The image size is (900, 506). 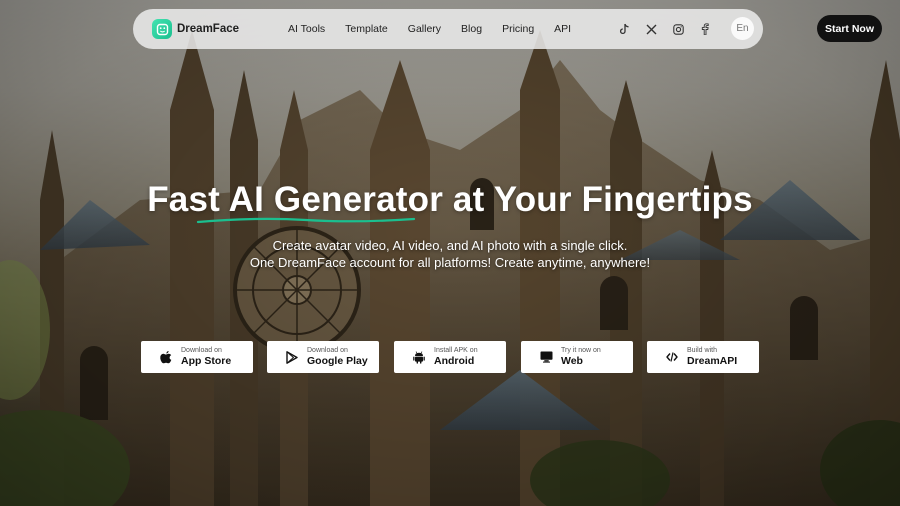 I want to click on nav-link-gallery: Gallery, so click(x=424, y=29).